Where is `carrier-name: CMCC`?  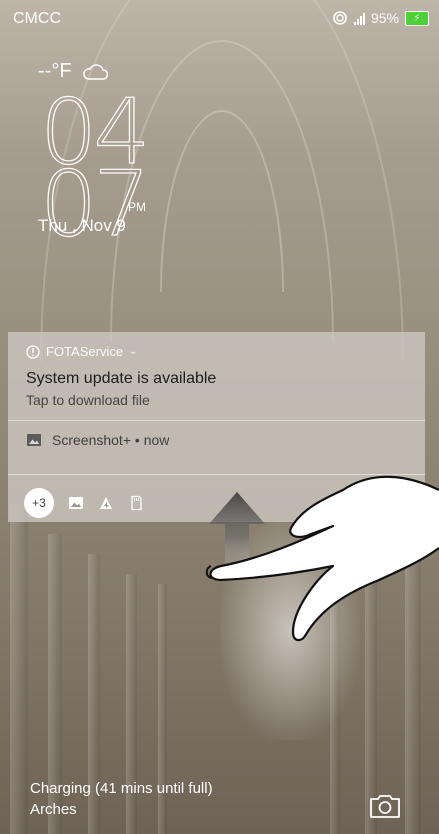 carrier-name: CMCC is located at coordinates (37, 18).